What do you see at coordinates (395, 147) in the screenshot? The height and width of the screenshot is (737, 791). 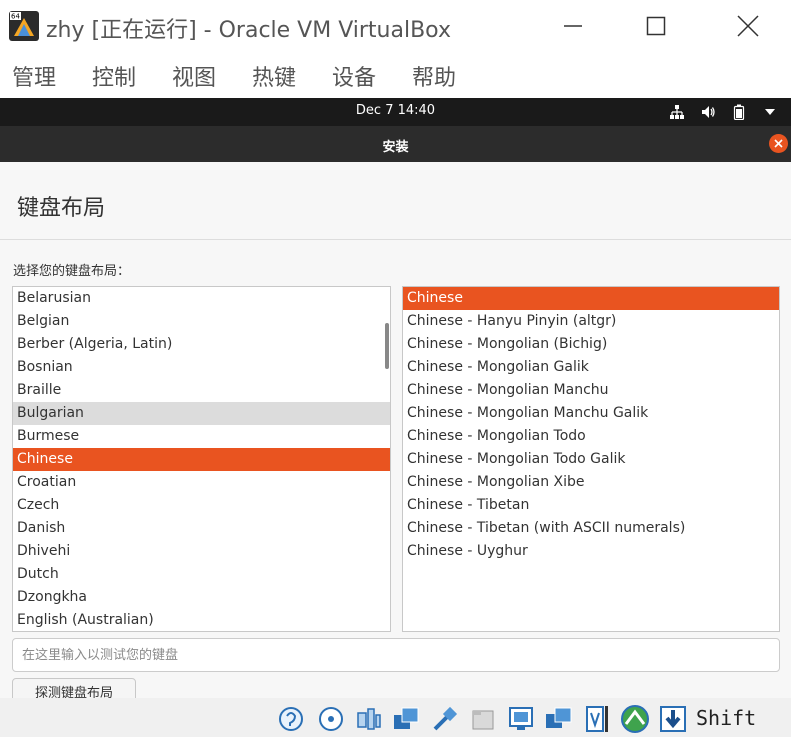 I see `installer-title: 安装` at bounding box center [395, 147].